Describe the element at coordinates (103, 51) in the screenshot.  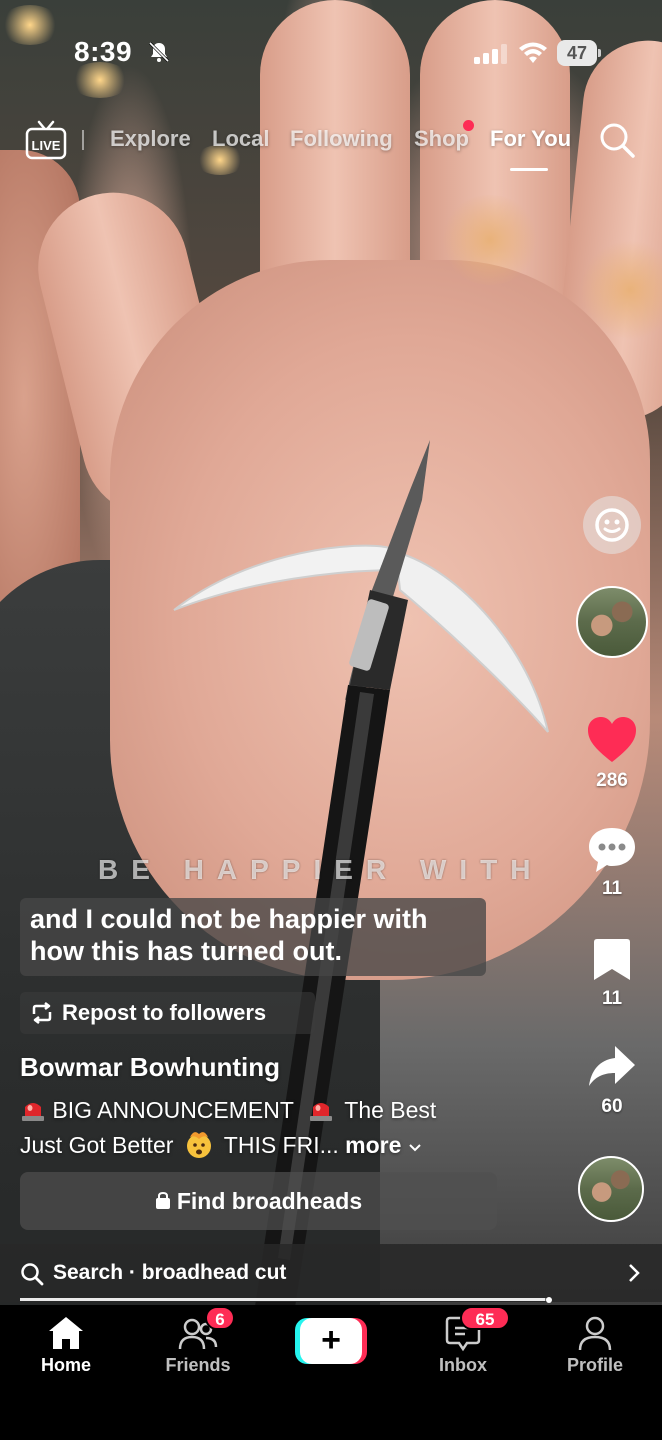
I see `status-time: 8:39` at that location.